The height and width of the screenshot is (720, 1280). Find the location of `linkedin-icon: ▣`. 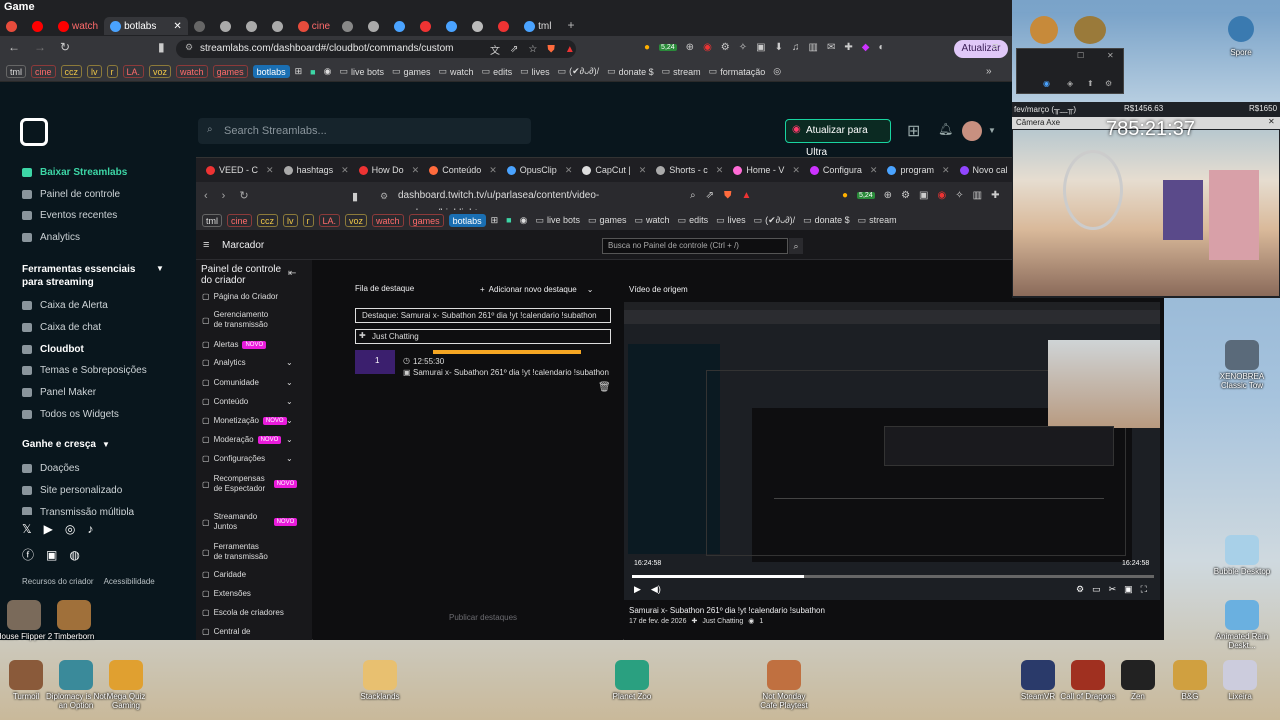

linkedin-icon: ▣ is located at coordinates (51, 555).